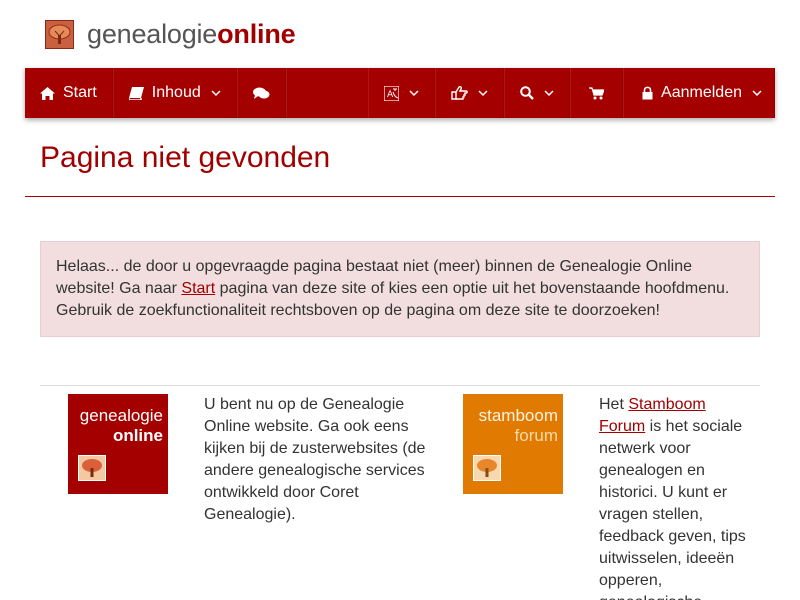  I want to click on main-navbar: Start Inhoud A Aanmelden, so click(400, 93).